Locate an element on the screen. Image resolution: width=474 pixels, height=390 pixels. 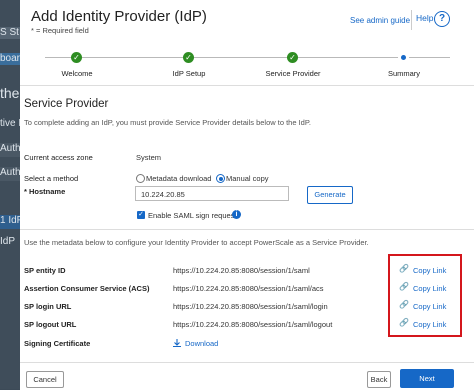
bg-text-3: the is located at coordinates (10, 94).